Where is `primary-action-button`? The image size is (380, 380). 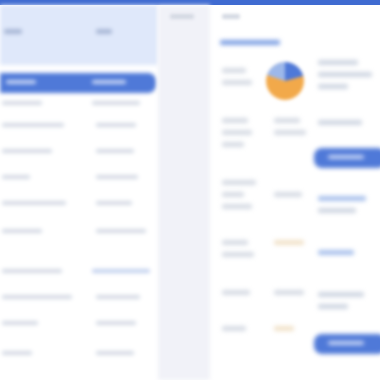
primary-action-button is located at coordinates (347, 158).